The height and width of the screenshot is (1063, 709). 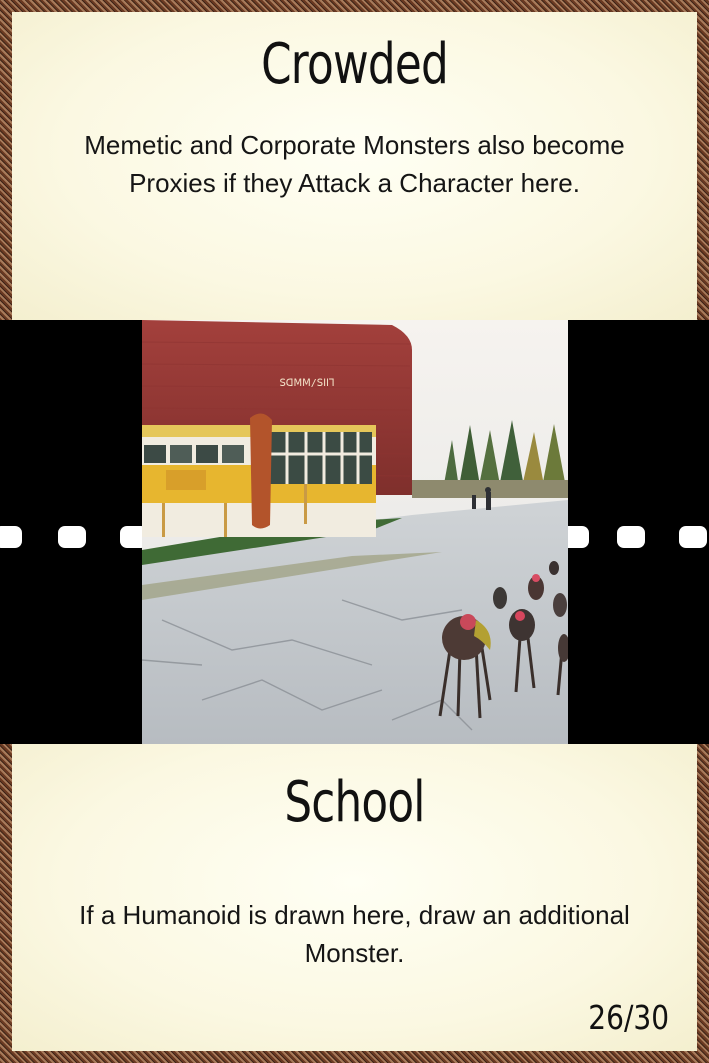 I want to click on card-counter: 26/30, so click(x=628, y=1017).